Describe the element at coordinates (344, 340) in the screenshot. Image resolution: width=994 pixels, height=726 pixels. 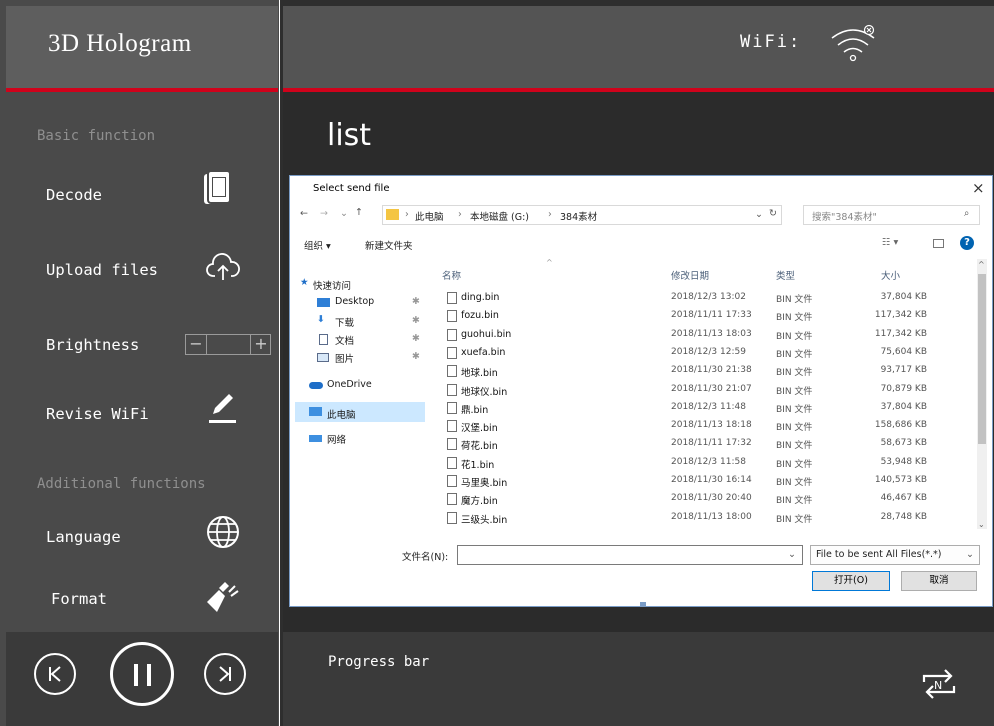
I see `nav-documents: 文档` at that location.